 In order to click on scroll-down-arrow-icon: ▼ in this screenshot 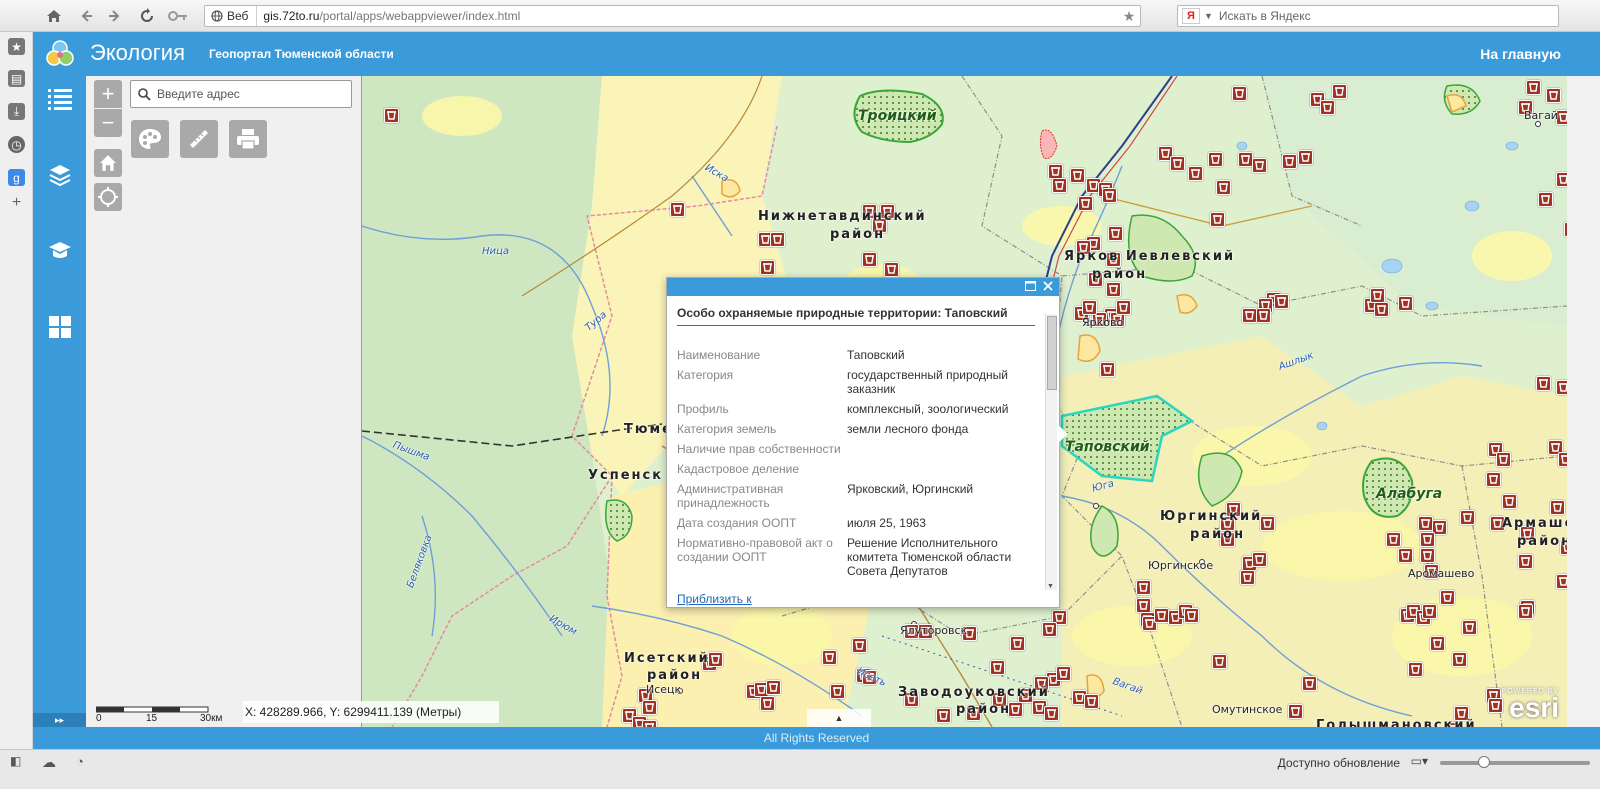, I will do `click(1050, 586)`.